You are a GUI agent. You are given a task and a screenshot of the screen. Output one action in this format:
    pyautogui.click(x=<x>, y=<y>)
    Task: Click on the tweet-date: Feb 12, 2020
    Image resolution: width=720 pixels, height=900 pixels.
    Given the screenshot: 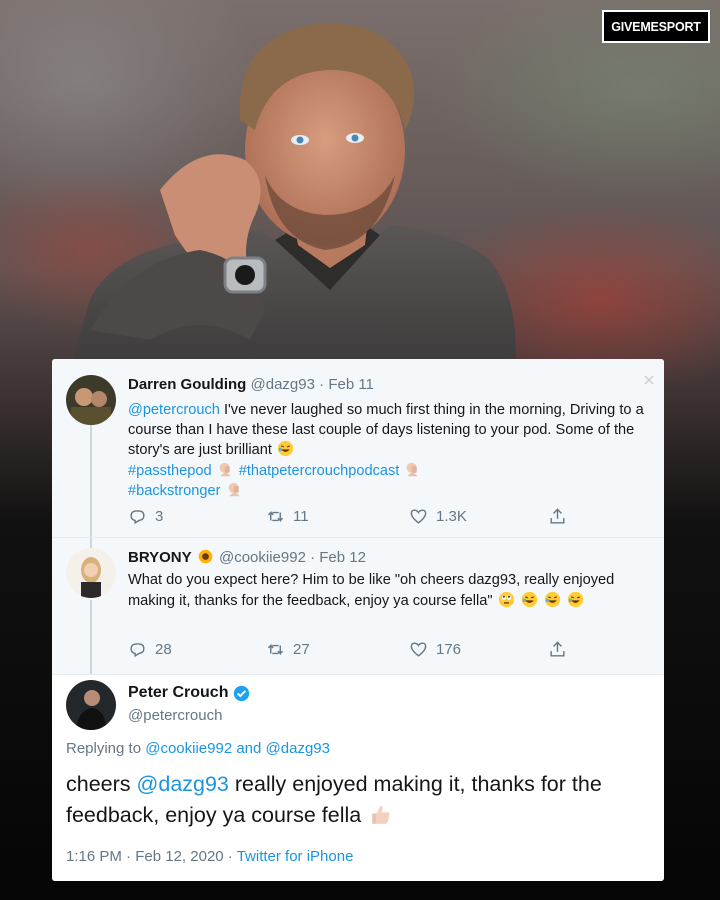 What is the action you would take?
    pyautogui.click(x=179, y=856)
    